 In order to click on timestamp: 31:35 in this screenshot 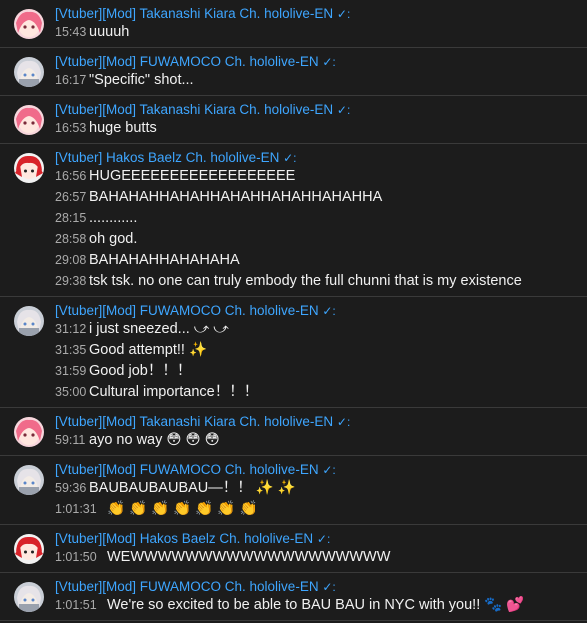, I will do `click(71, 350)`.